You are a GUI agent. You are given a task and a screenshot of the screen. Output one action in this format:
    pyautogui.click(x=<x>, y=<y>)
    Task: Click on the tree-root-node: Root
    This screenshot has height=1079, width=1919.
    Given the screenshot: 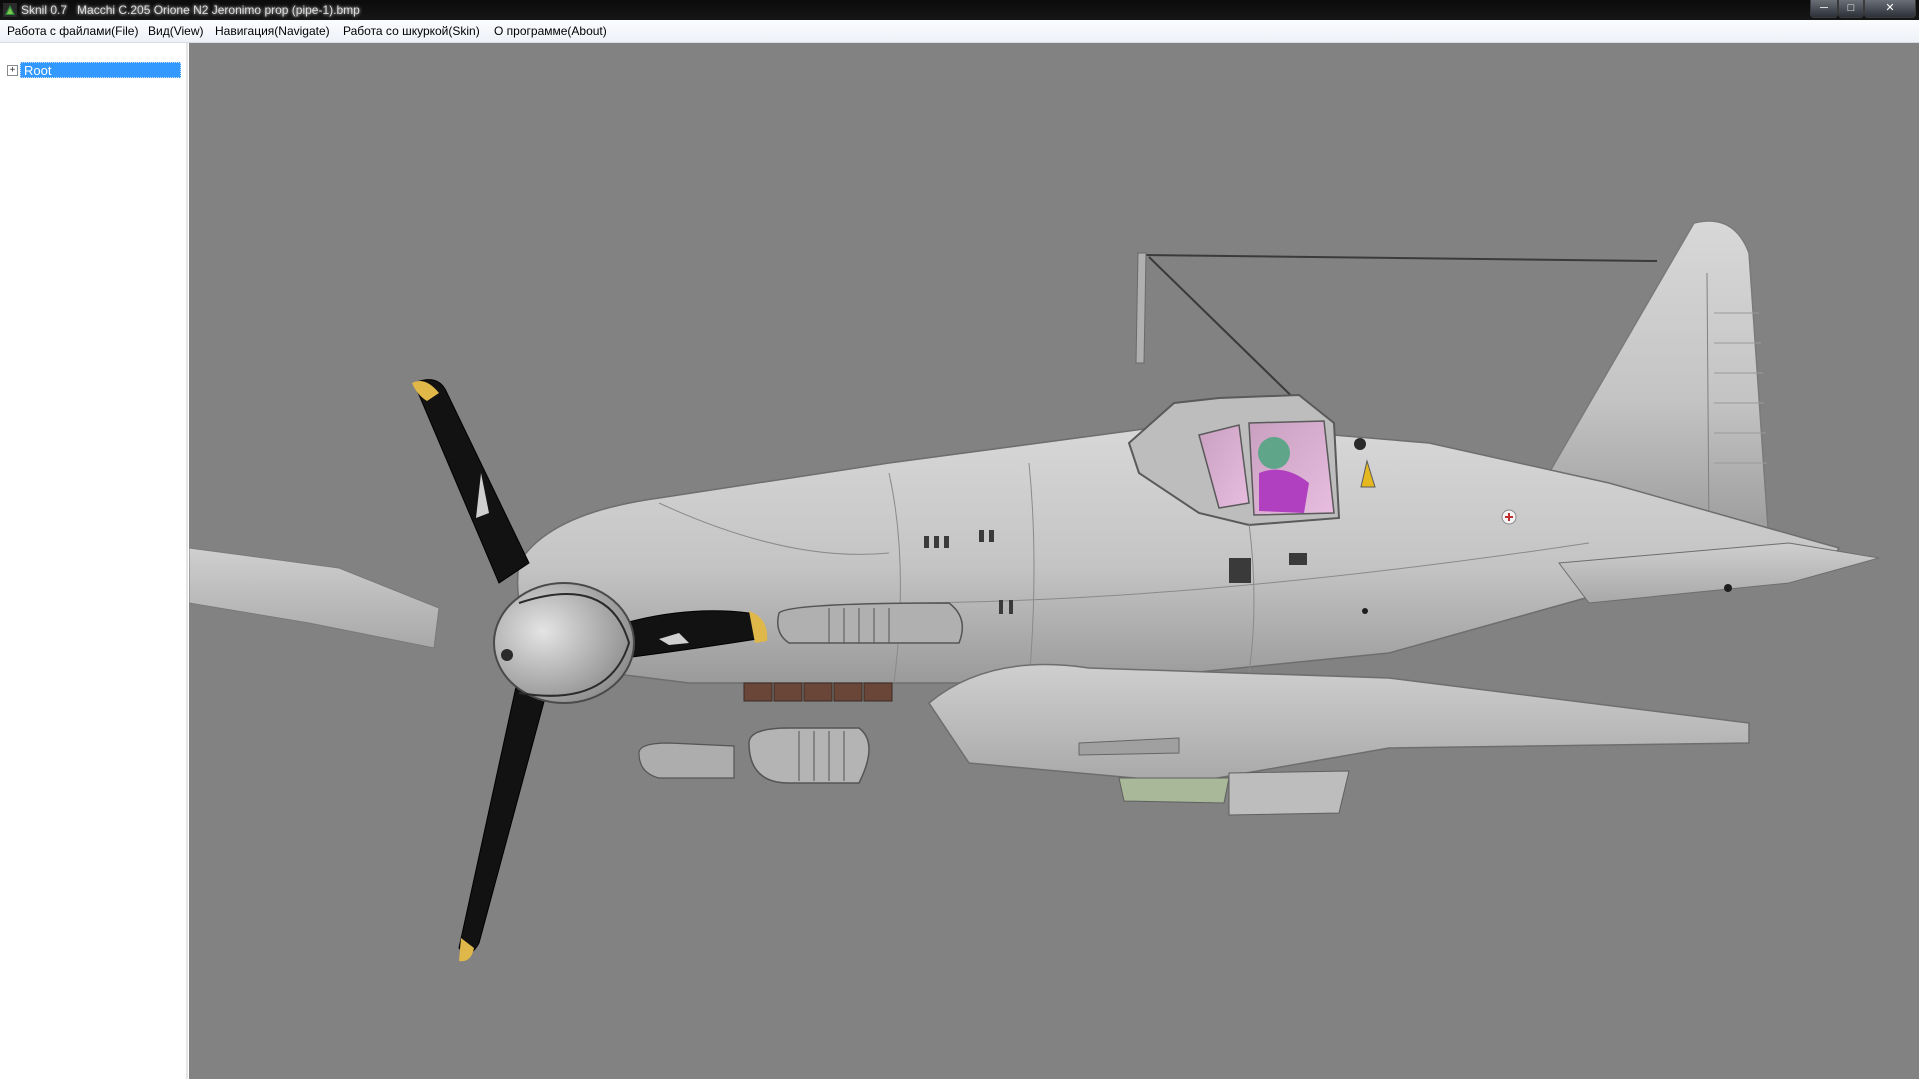 What is the action you would take?
    pyautogui.click(x=100, y=70)
    